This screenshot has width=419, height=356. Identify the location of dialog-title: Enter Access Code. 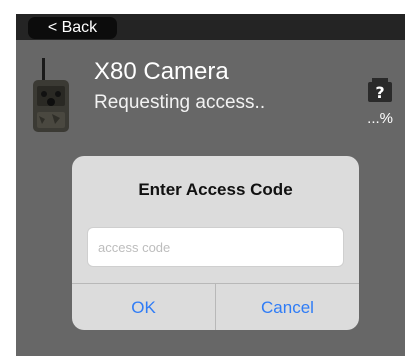
(215, 189).